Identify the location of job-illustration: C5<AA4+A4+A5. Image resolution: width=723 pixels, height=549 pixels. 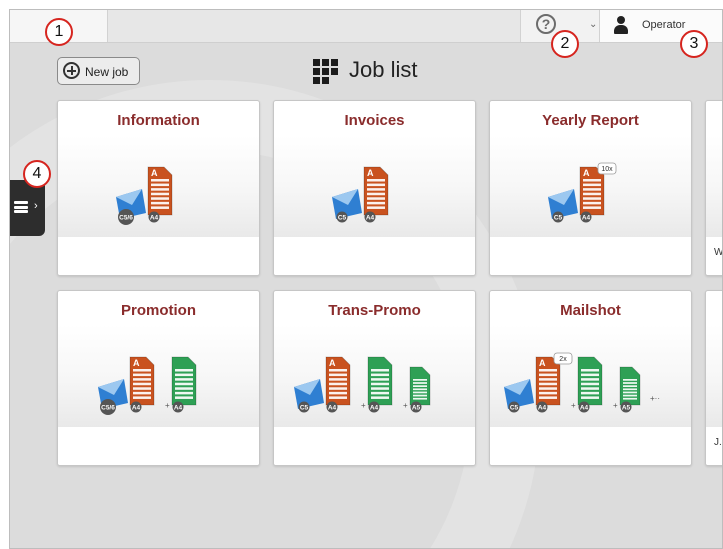
(374, 376).